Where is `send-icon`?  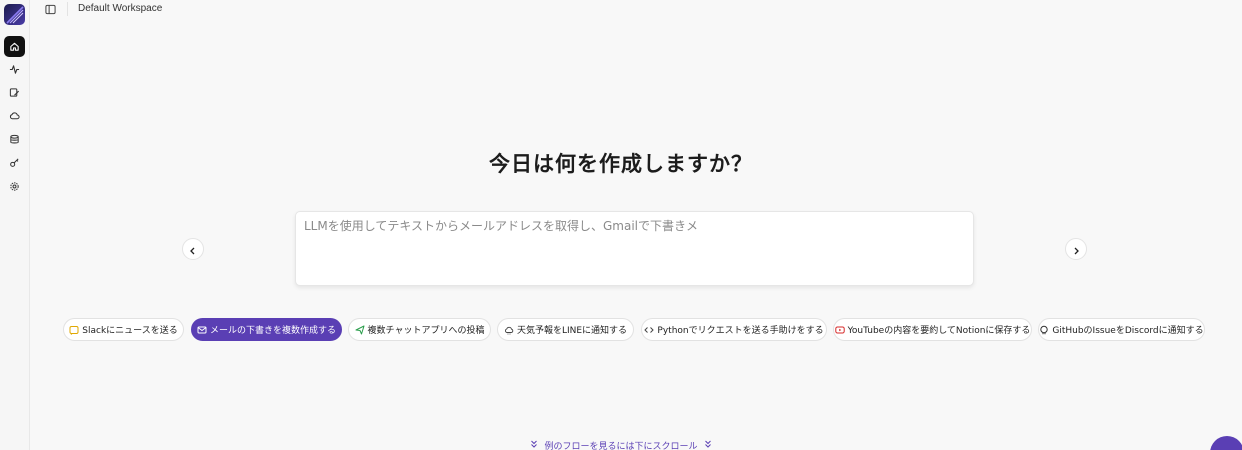 send-icon is located at coordinates (360, 330).